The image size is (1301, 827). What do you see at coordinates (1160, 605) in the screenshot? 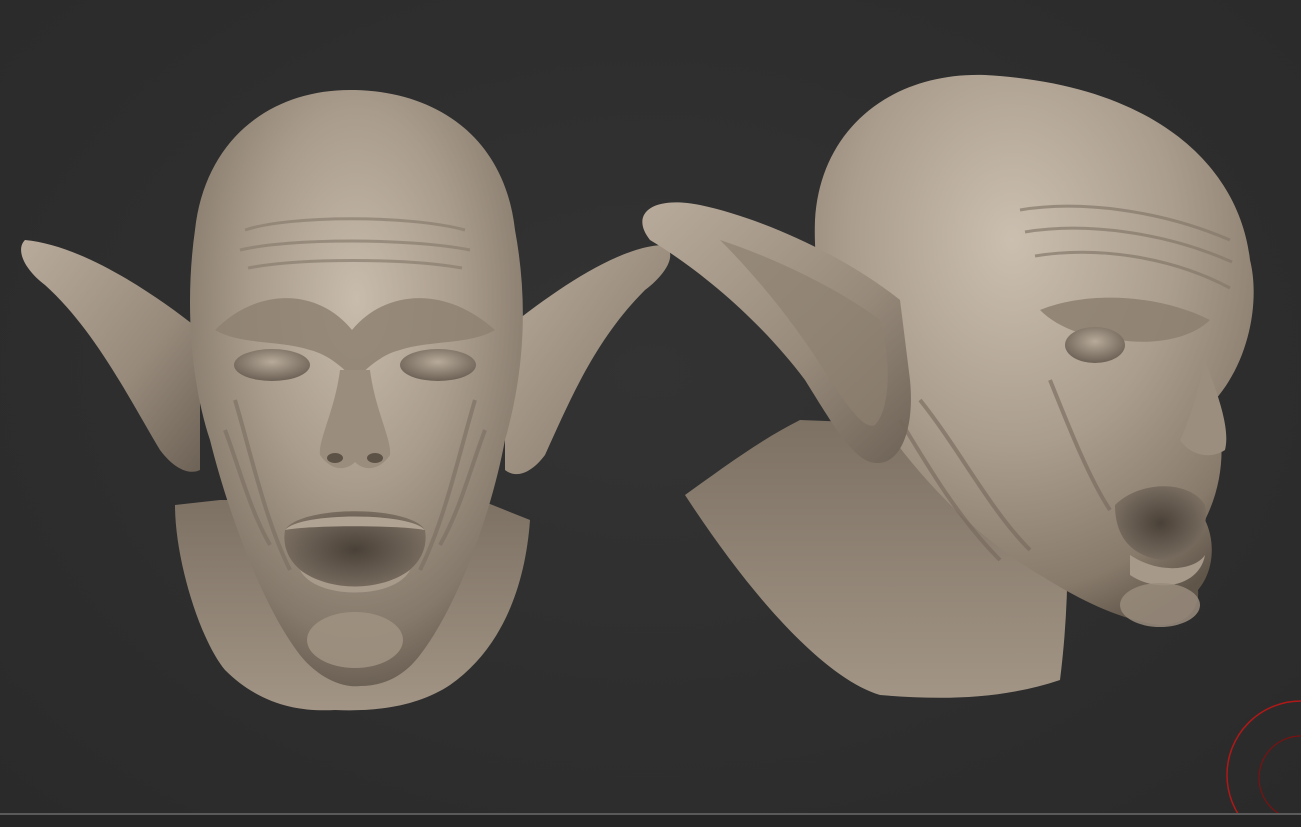
I see `side-chin` at bounding box center [1160, 605].